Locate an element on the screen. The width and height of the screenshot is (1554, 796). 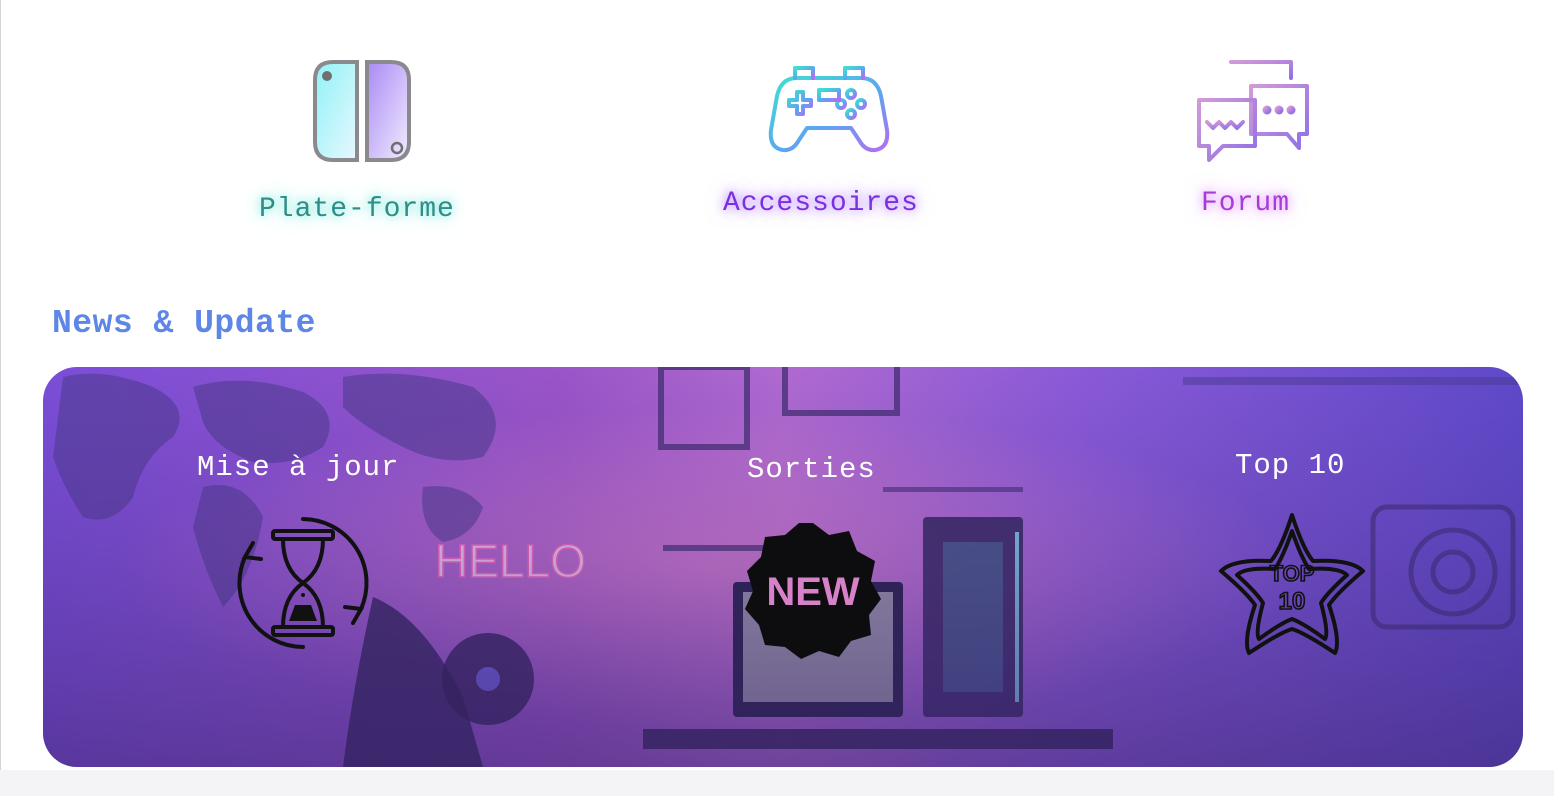
category-label: Accessoires is located at coordinates (821, 203).